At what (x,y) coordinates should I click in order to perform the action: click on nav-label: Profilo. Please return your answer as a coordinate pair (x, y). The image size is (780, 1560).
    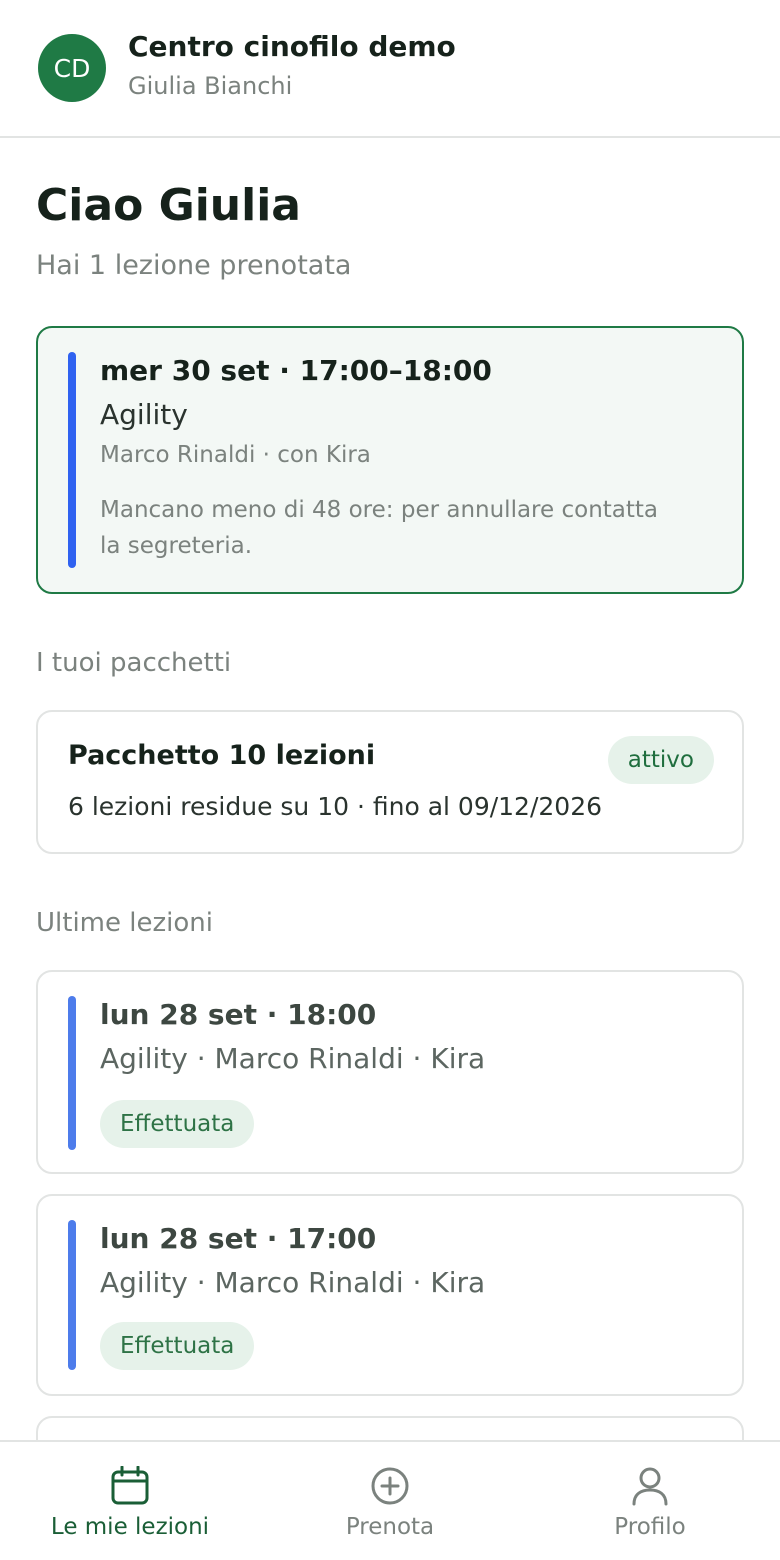
    Looking at the image, I should click on (650, 1527).